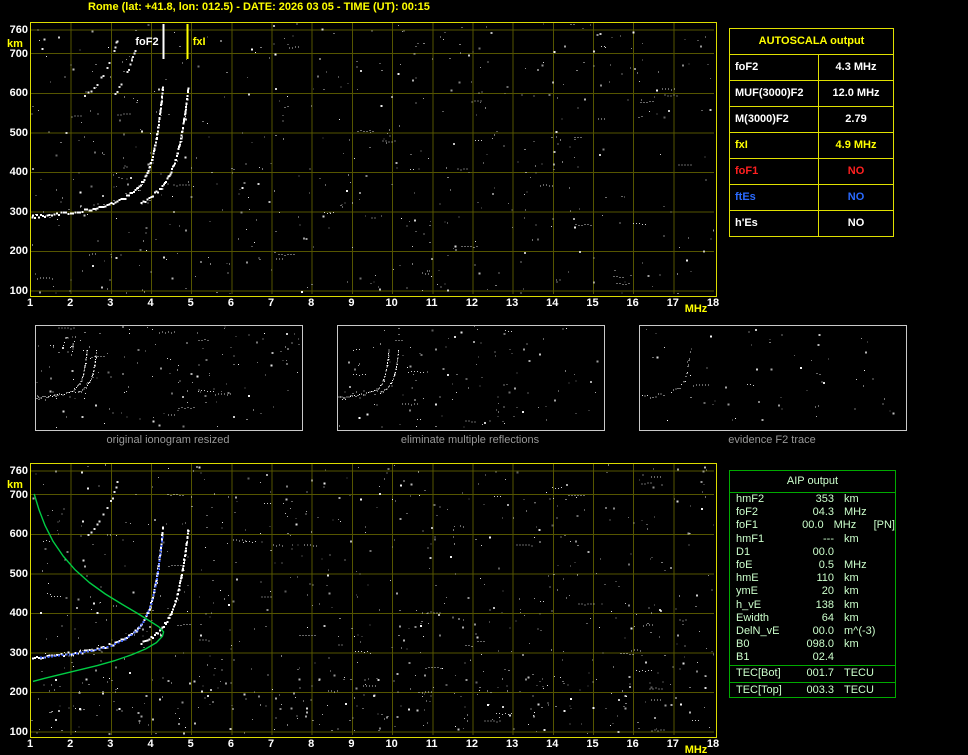 This screenshot has width=968, height=755. Describe the element at coordinates (812, 578) in the screenshot. I see `aip-row-hme: hmE 110 km` at that location.